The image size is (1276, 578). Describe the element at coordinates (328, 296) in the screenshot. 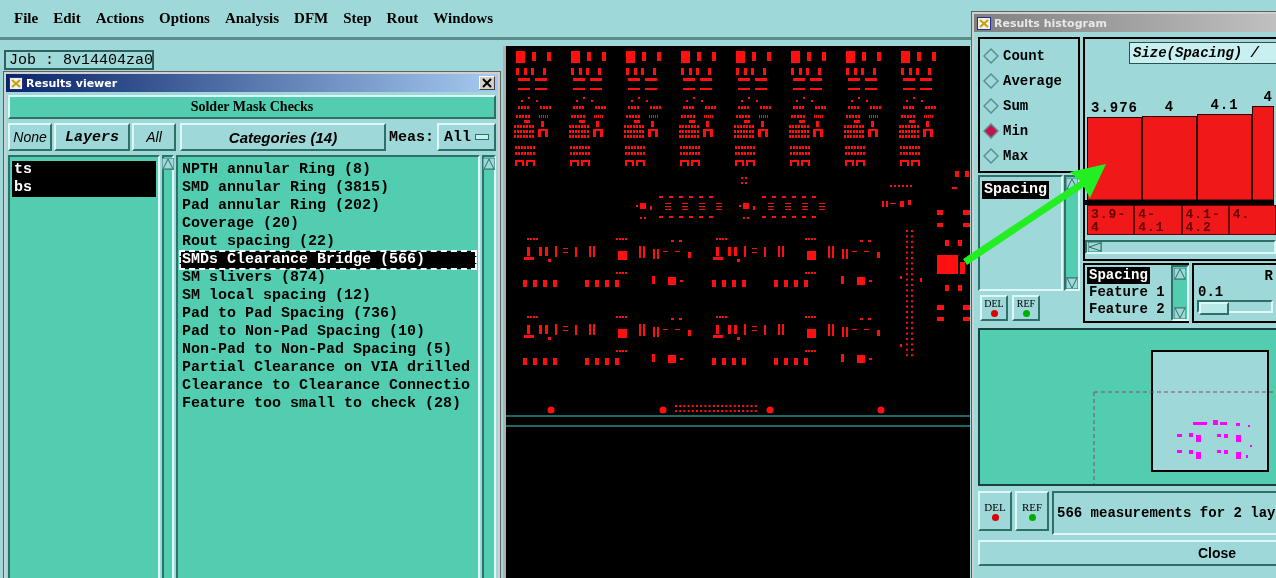

I see `category-item: SM local spacing (12)` at that location.